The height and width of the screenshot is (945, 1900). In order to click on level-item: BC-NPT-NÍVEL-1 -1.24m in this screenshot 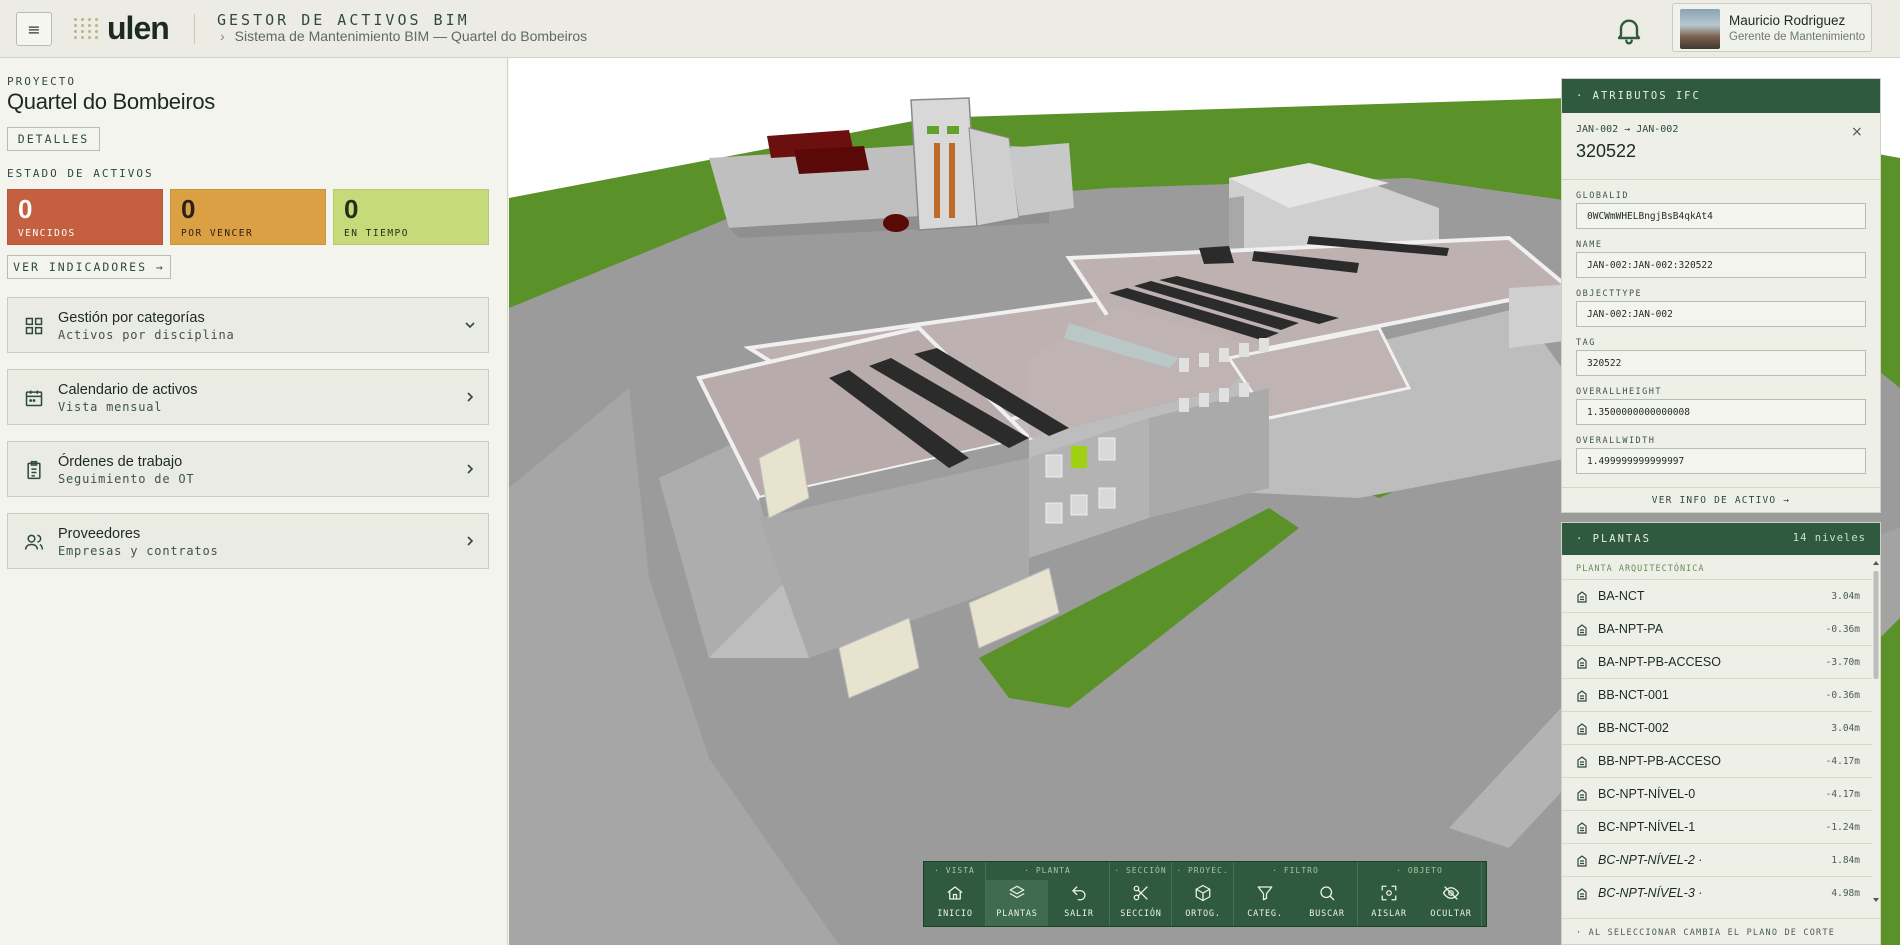, I will do `click(1717, 826)`.